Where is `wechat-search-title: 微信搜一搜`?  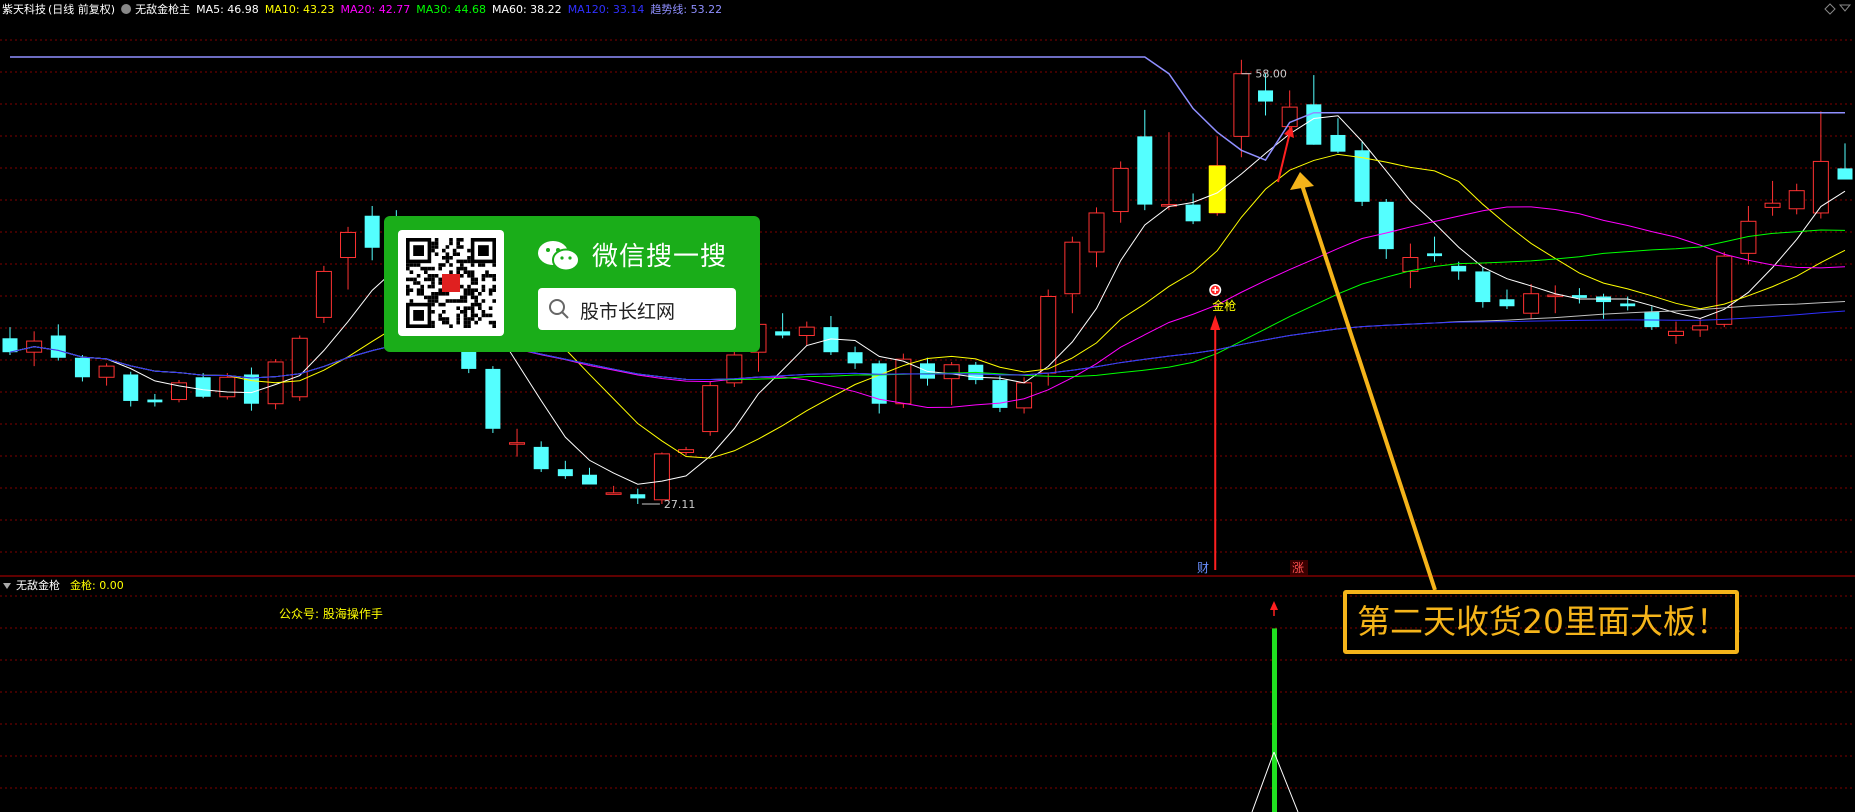 wechat-search-title: 微信搜一搜 is located at coordinates (660, 257).